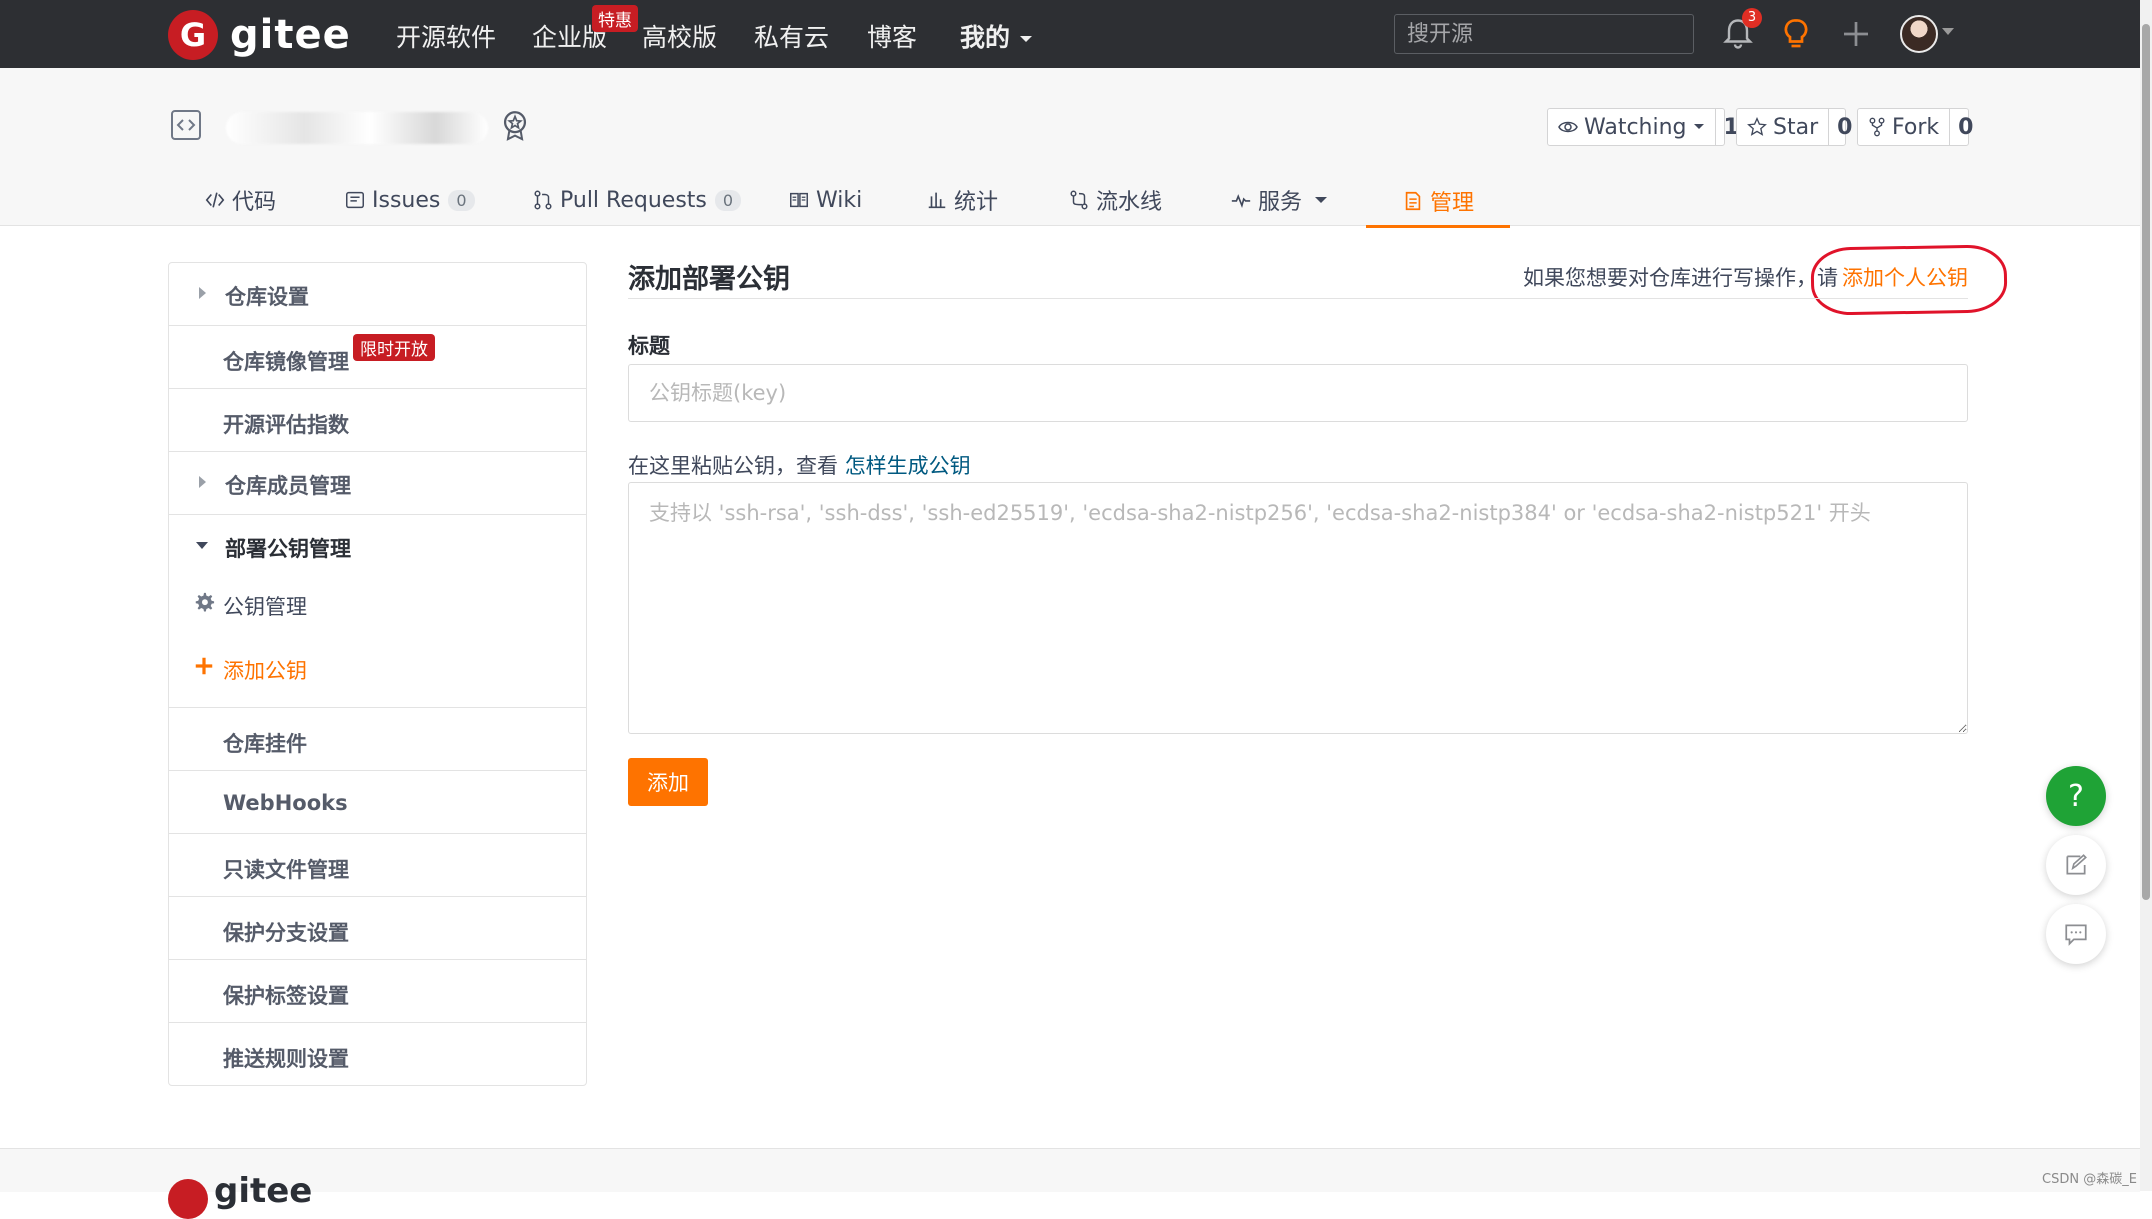  I want to click on sidebar-item-label: 仓库挂件, so click(265, 744).